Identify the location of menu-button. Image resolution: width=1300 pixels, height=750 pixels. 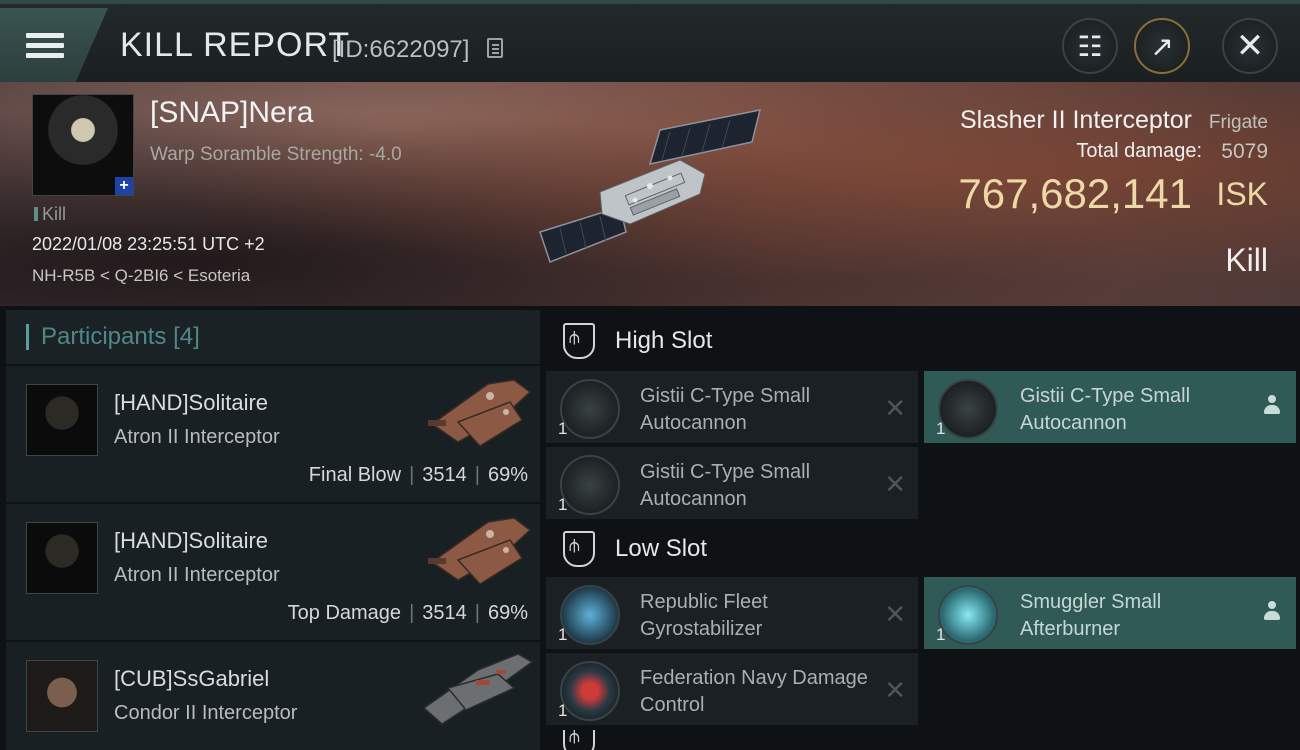
(54, 45).